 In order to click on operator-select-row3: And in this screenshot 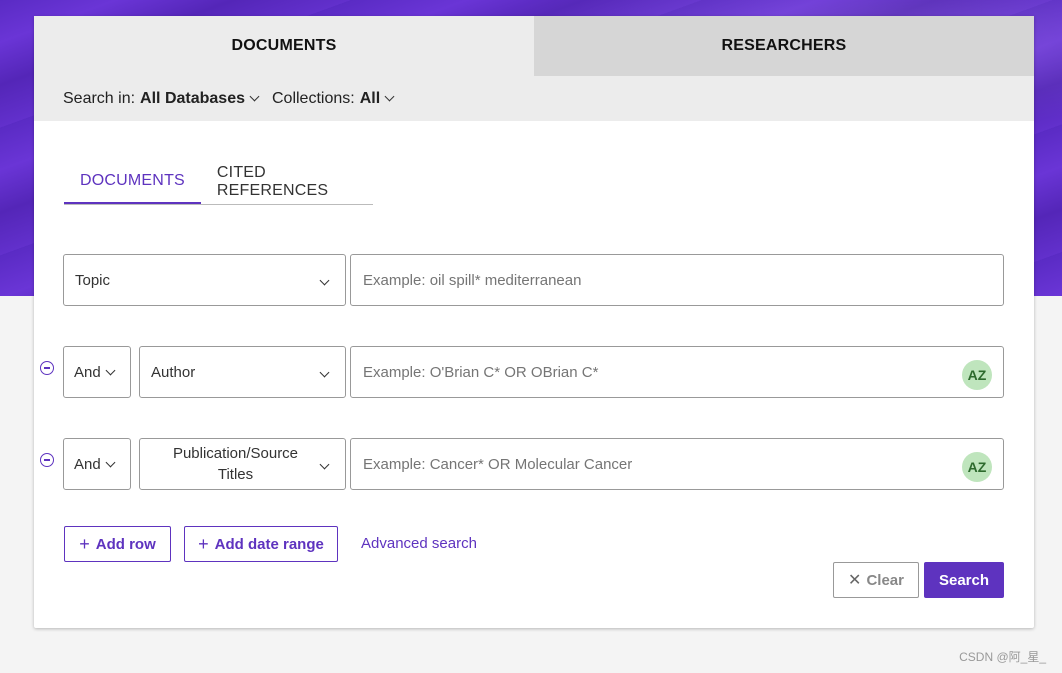, I will do `click(97, 464)`.